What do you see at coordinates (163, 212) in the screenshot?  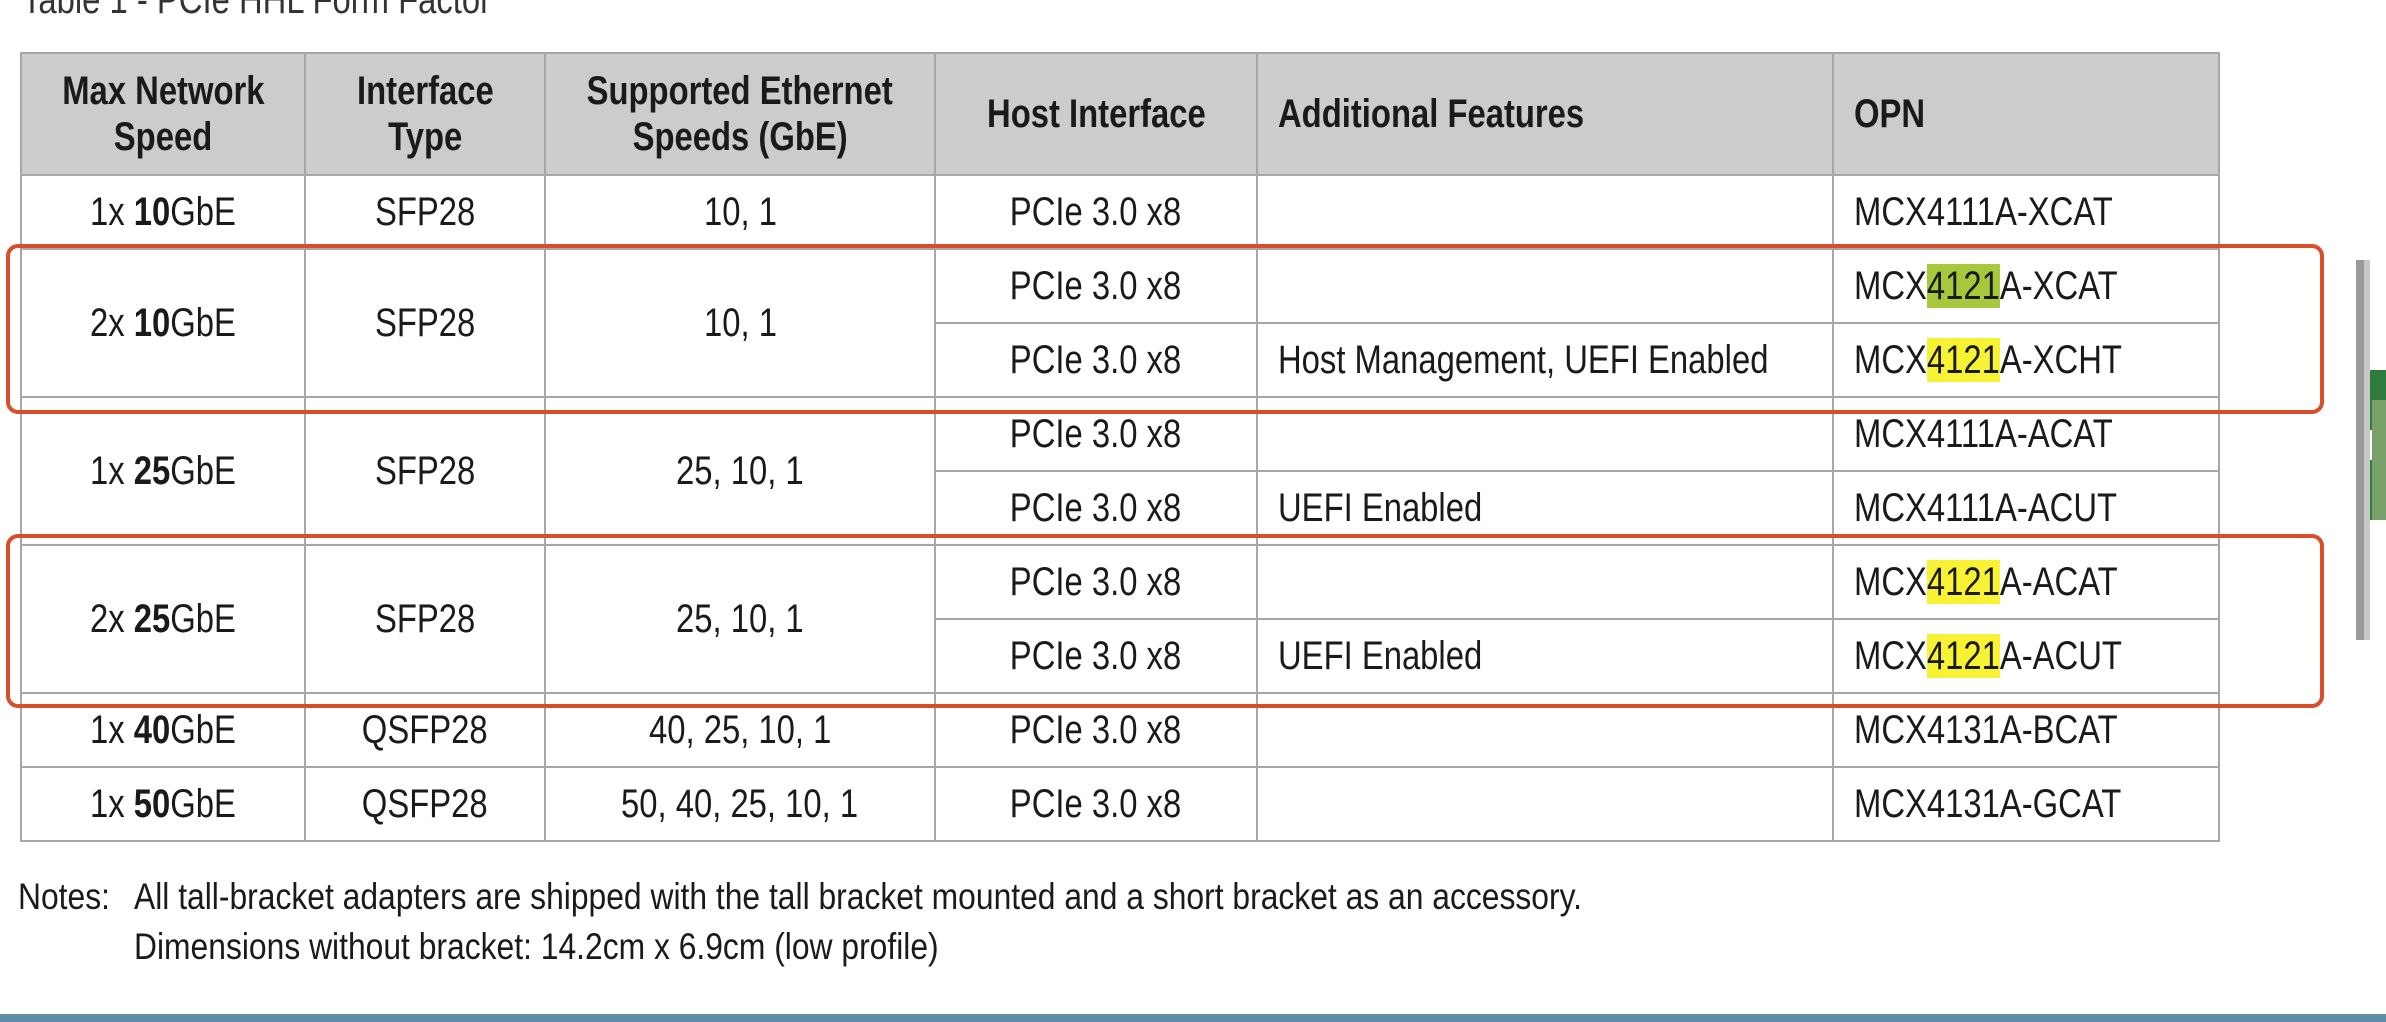 I see `cell-max-network-speed: 1x 10GbE` at bounding box center [163, 212].